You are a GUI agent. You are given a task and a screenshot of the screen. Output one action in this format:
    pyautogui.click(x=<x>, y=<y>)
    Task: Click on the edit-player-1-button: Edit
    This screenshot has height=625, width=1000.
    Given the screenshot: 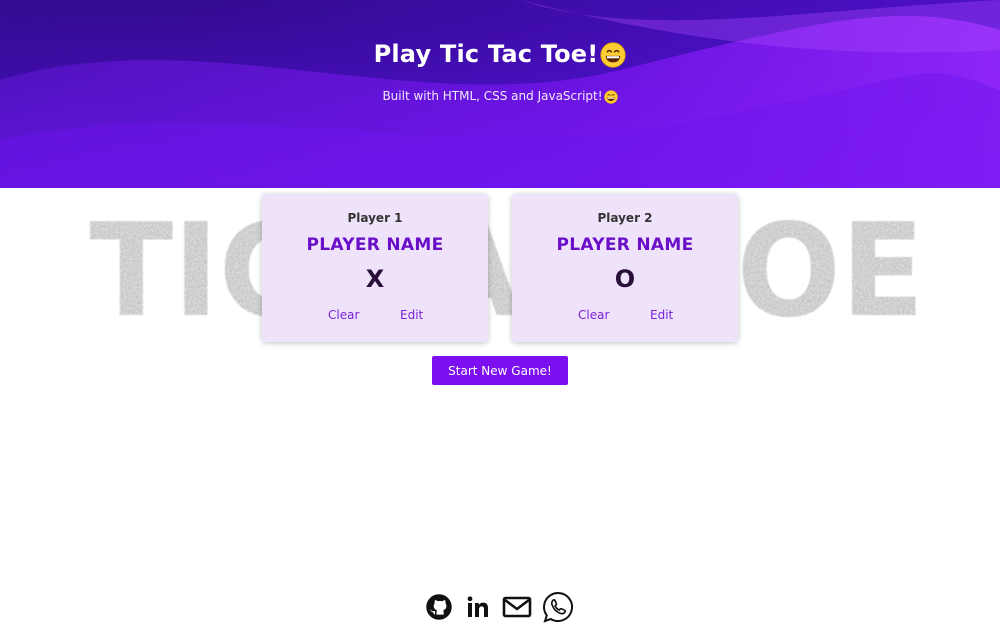 What is the action you would take?
    pyautogui.click(x=411, y=315)
    